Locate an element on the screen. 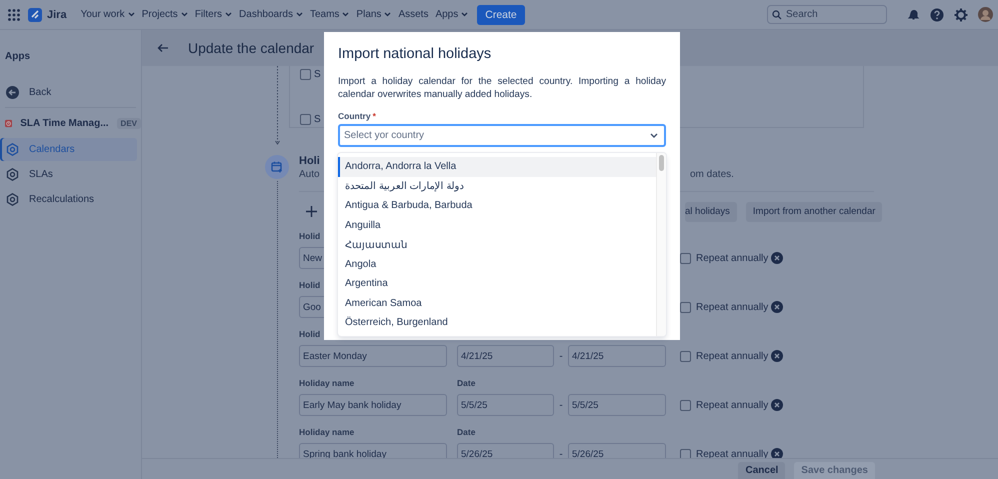  scrollbar is located at coordinates (661, 244).